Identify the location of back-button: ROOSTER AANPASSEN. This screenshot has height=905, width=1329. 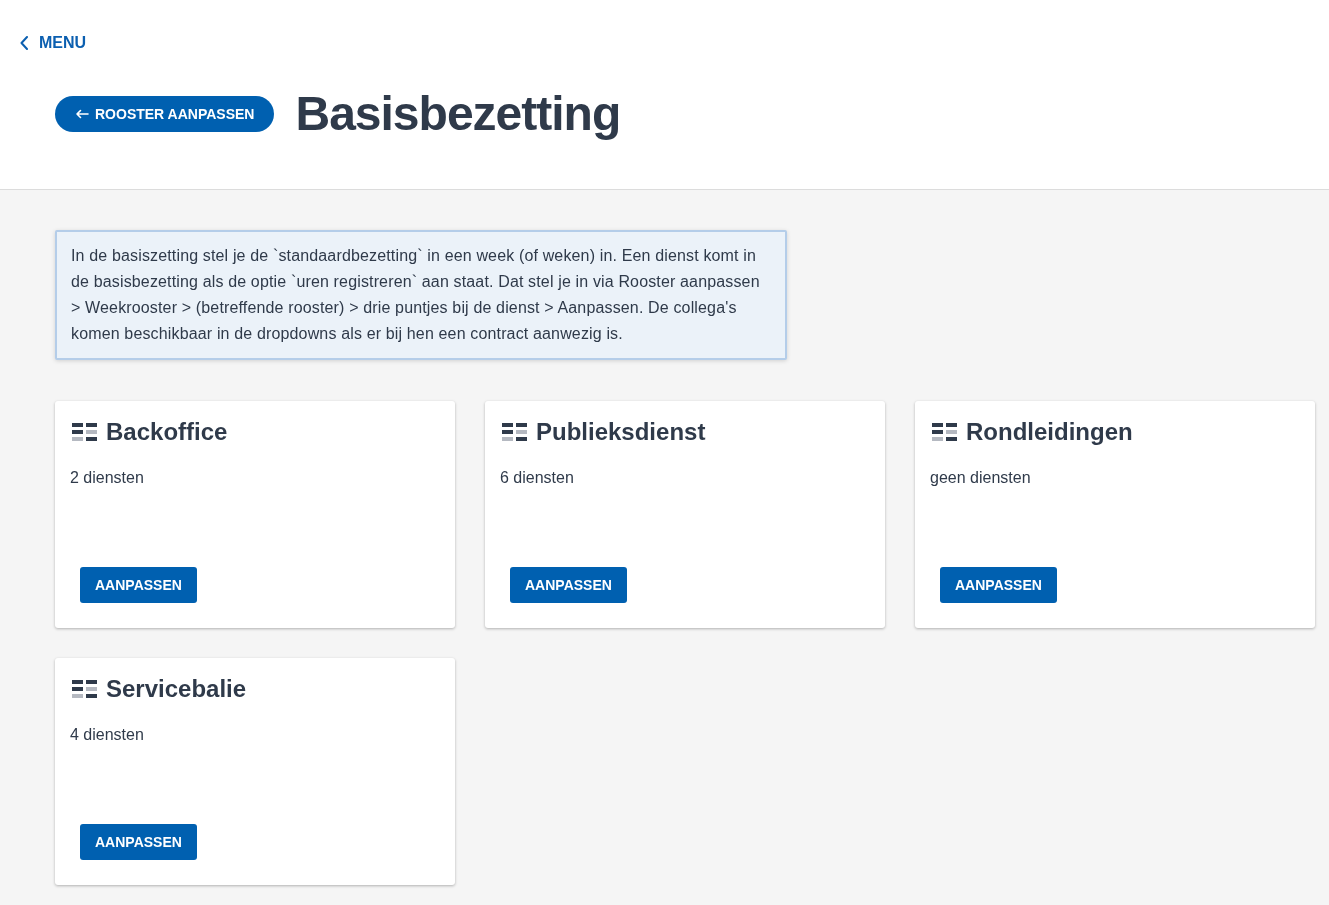
(165, 114).